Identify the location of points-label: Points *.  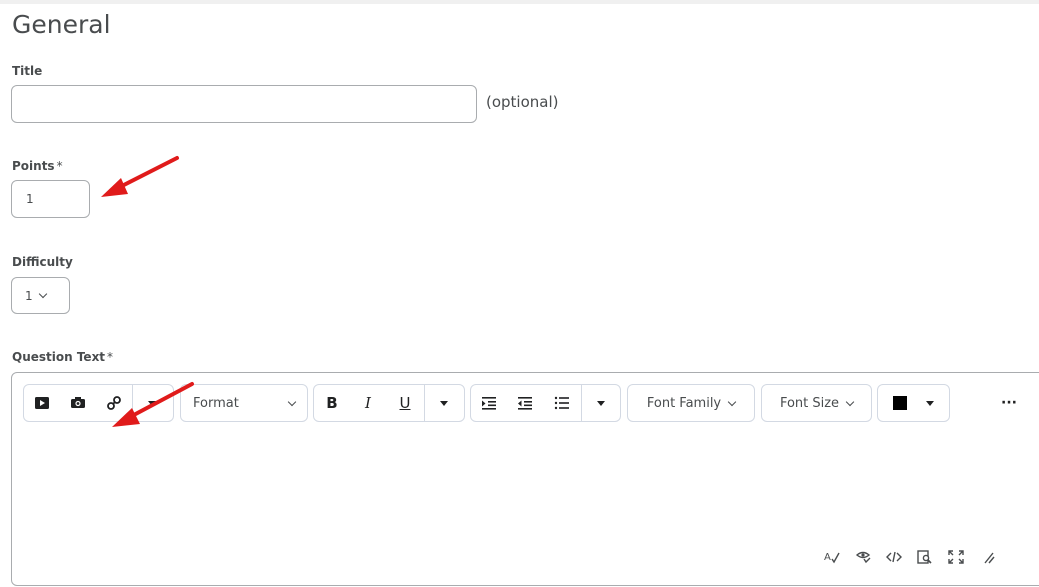
(37, 166).